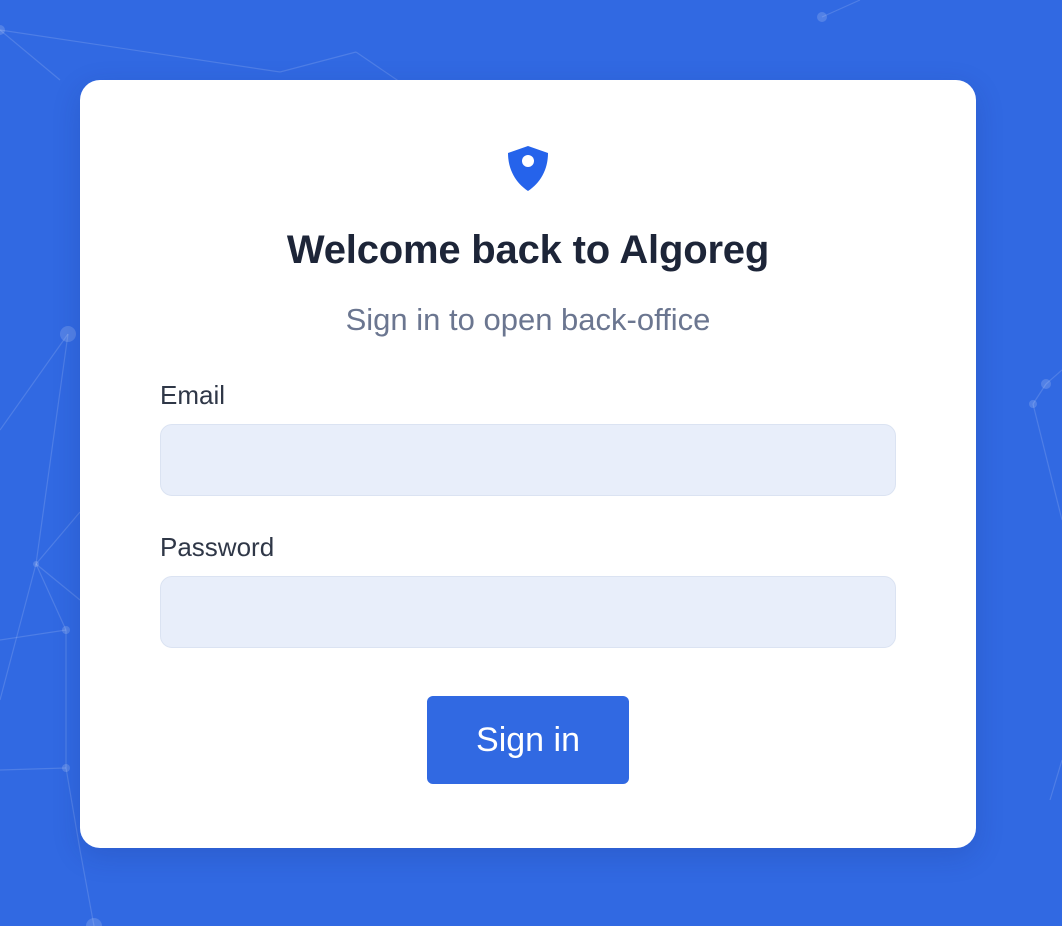  What do you see at coordinates (528, 168) in the screenshot?
I see `shield-location-icon` at bounding box center [528, 168].